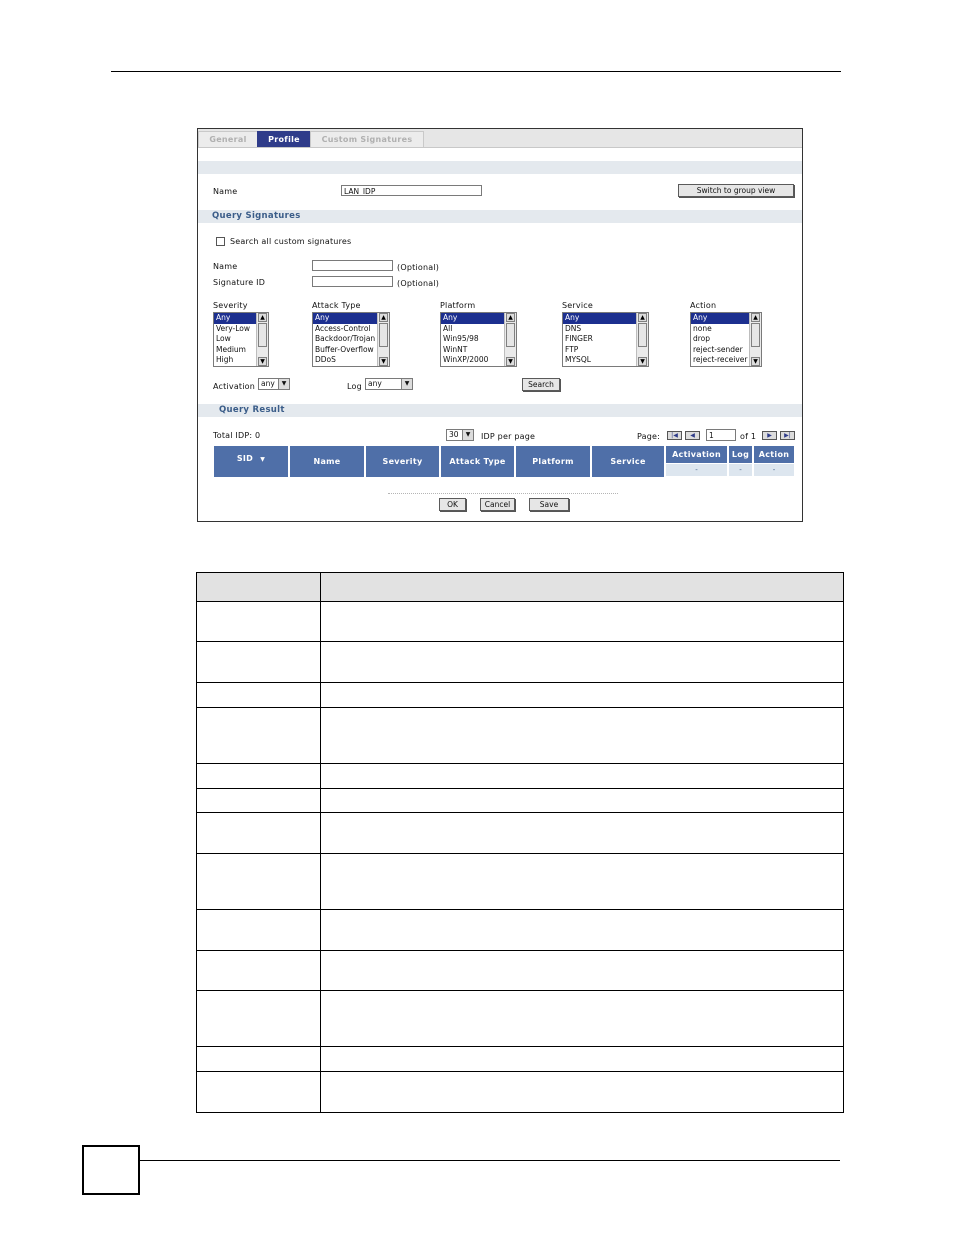 This screenshot has height=1235, width=954. What do you see at coordinates (736, 190) in the screenshot?
I see `switch-to-group-view-button: Switch to group view` at bounding box center [736, 190].